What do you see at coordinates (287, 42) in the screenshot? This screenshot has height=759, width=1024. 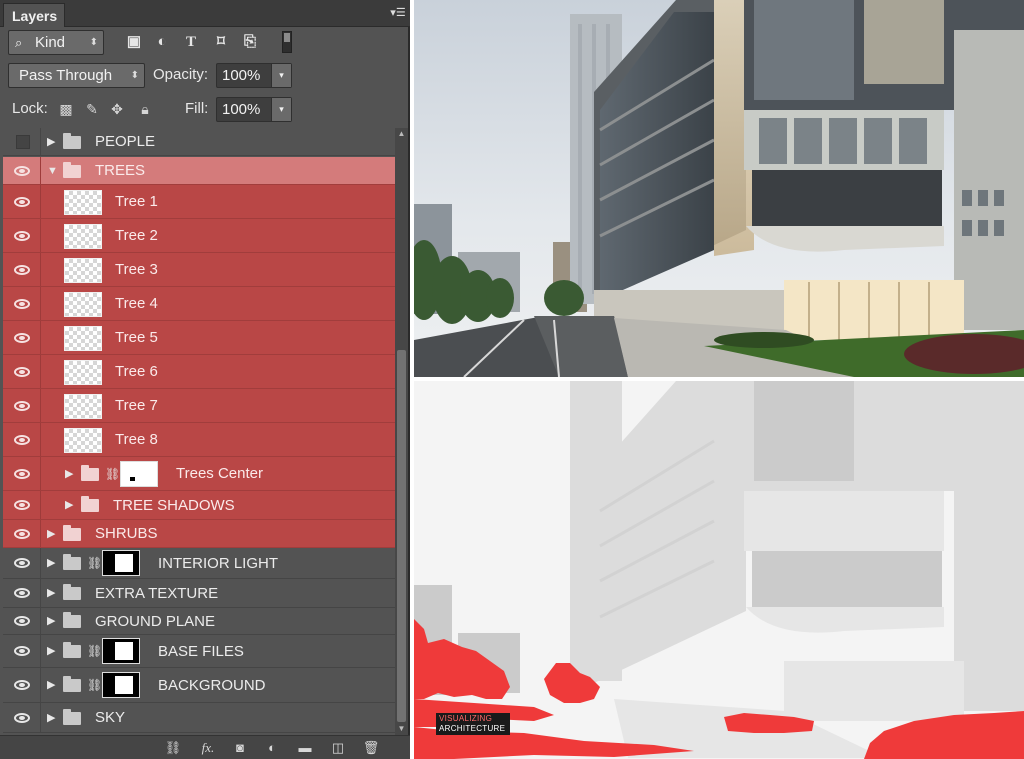 I see `filter-toggle` at bounding box center [287, 42].